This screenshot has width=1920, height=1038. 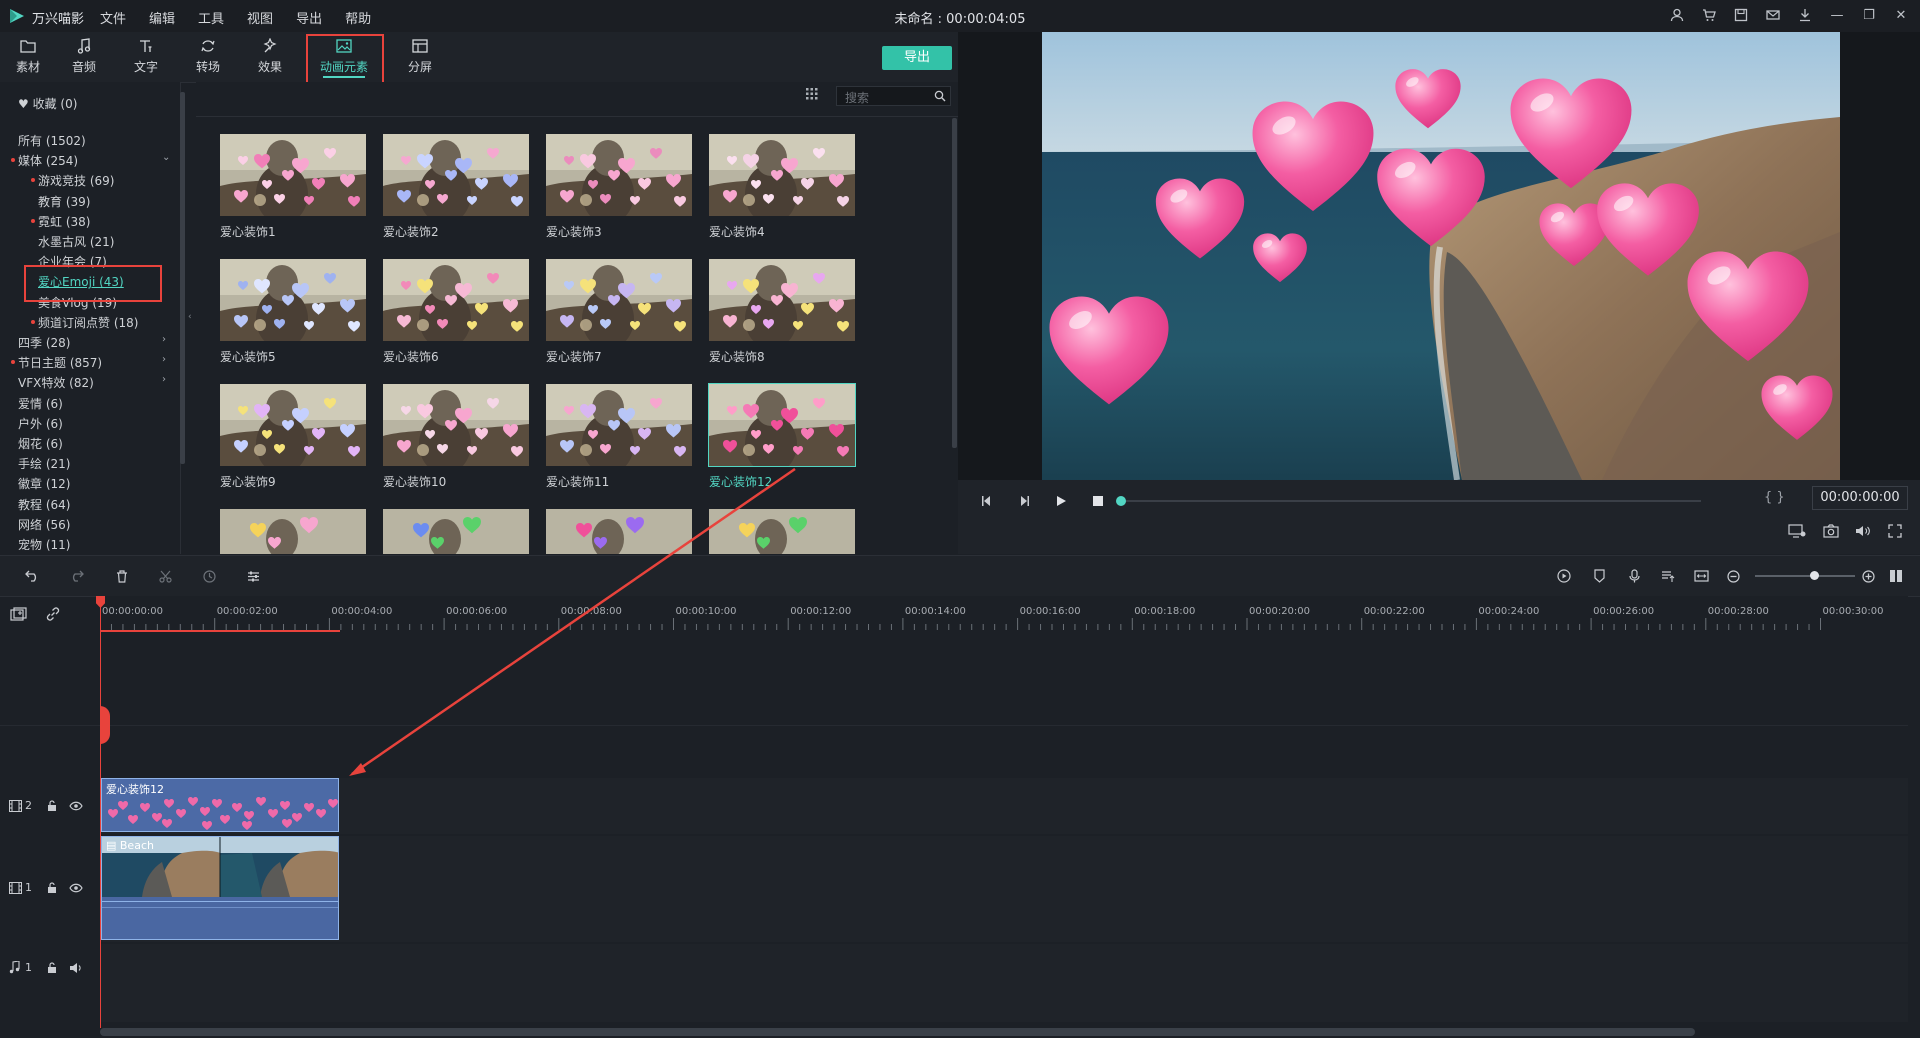 What do you see at coordinates (1098, 501) in the screenshot?
I see `stop-icon` at bounding box center [1098, 501].